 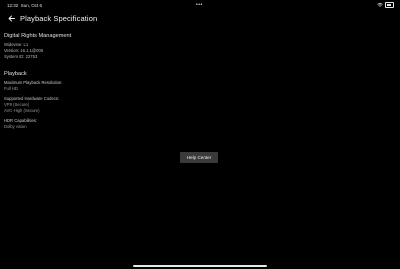 What do you see at coordinates (38, 36) in the screenshot?
I see `drm-section-title: Digital Rights Management` at bounding box center [38, 36].